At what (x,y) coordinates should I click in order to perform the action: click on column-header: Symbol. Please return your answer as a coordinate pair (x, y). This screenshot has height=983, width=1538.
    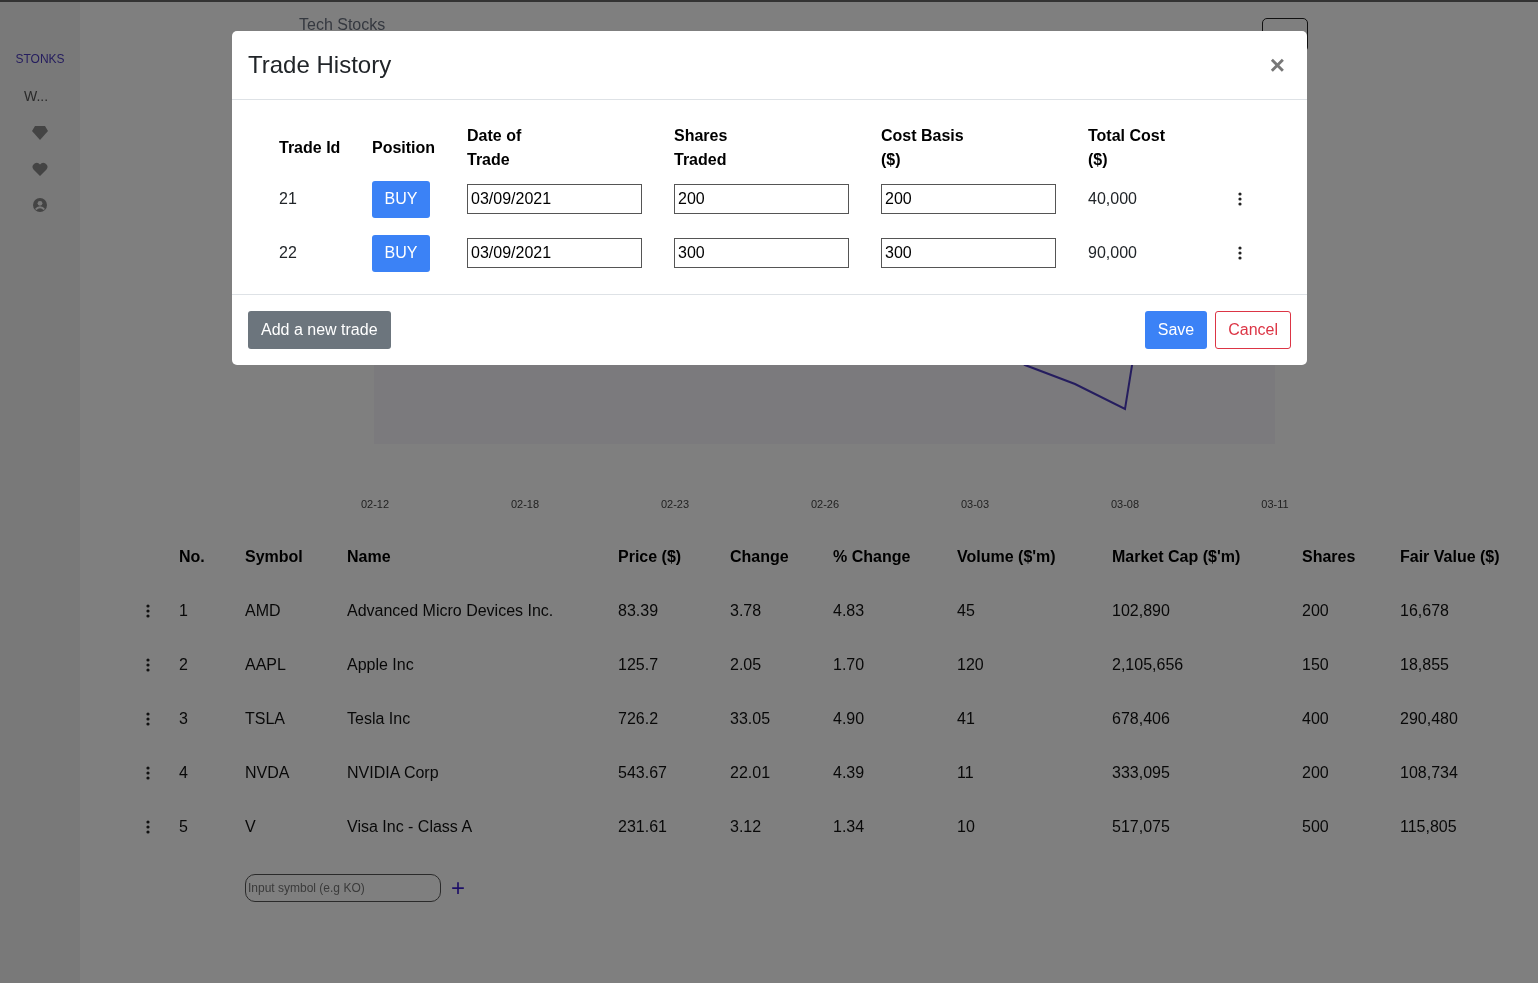
    Looking at the image, I should click on (274, 557).